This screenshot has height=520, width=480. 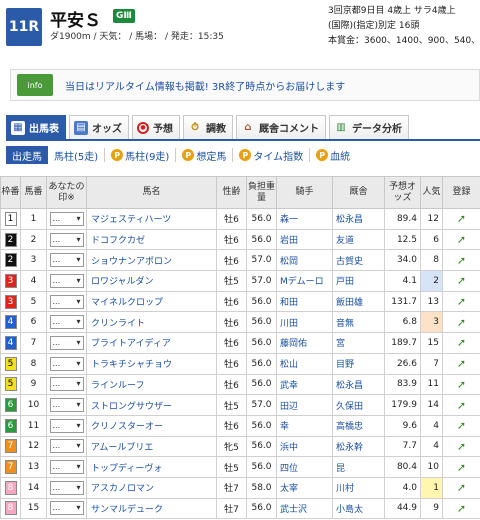 What do you see at coordinates (304, 281) in the screenshot?
I see `jockey-link: Mデムーロ` at bounding box center [304, 281].